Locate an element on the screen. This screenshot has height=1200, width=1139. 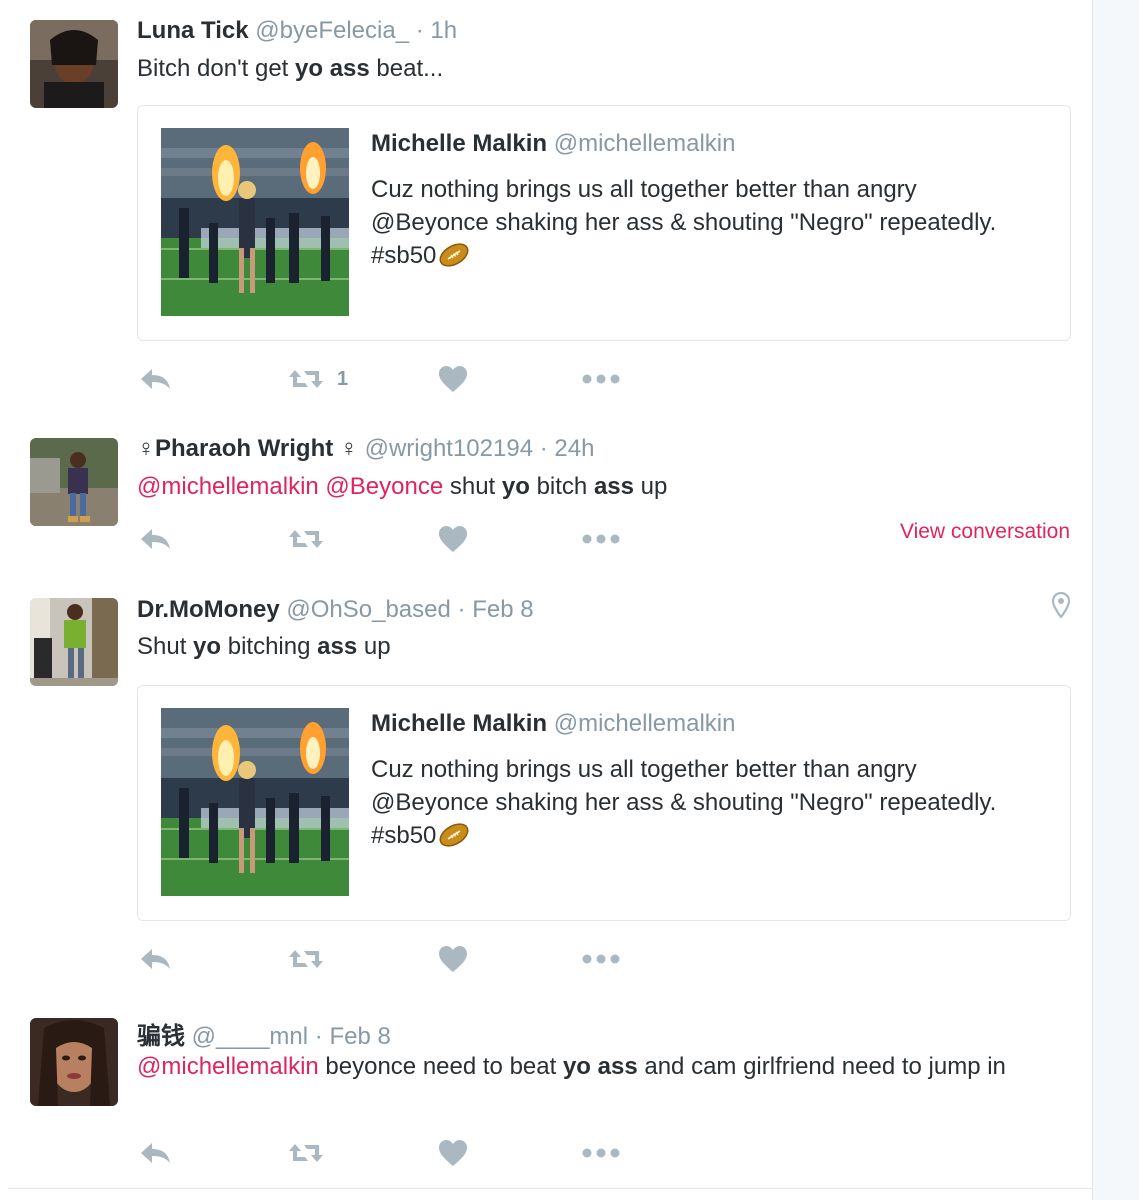
tweet-header: Luna Tick @byeFelecia_ · 1h is located at coordinates (297, 31).